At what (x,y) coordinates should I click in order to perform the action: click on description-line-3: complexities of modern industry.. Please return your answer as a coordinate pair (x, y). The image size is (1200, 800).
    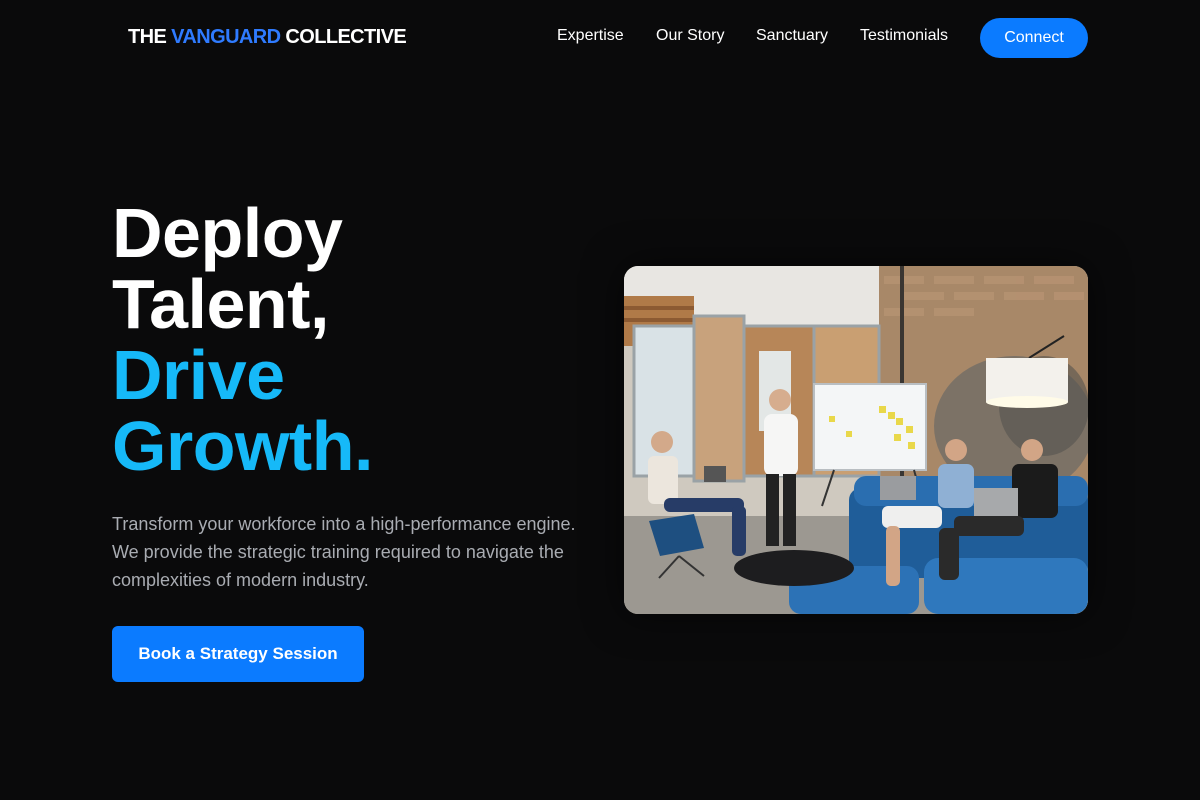
    Looking at the image, I should click on (240, 580).